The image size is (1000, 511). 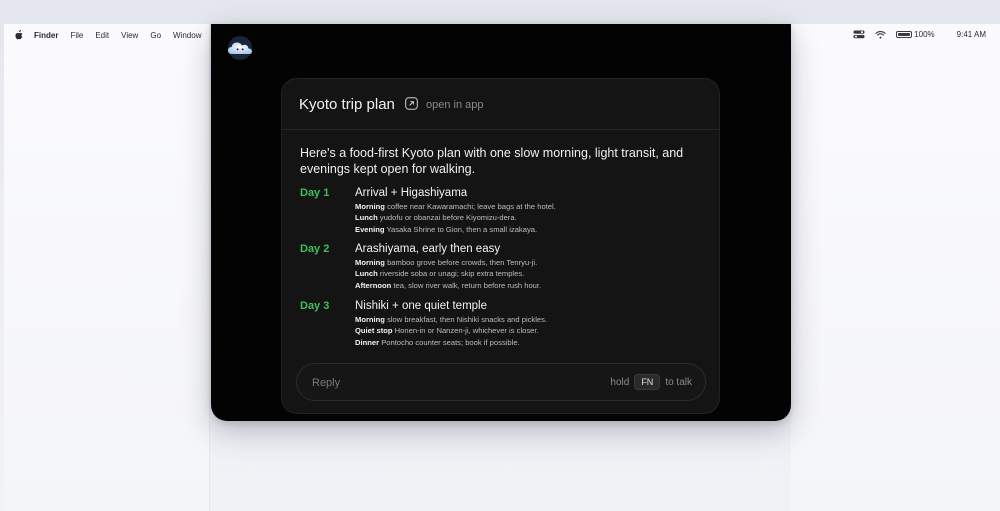 What do you see at coordinates (880, 34) in the screenshot?
I see `wifi-icon` at bounding box center [880, 34].